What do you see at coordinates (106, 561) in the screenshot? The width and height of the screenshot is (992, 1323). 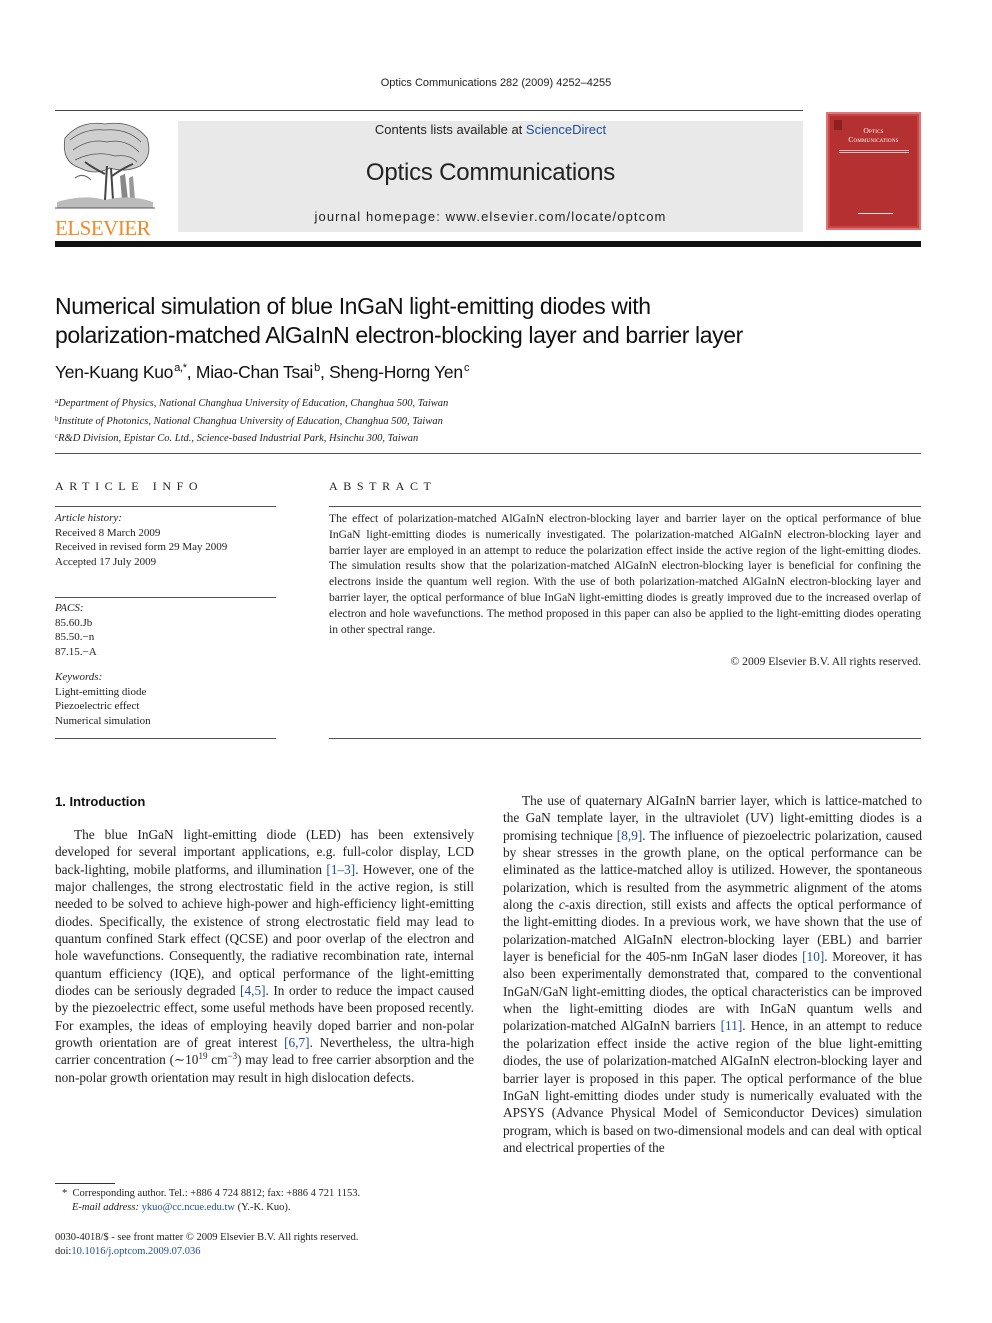 I see `history-item: Accepted 17 July 2009` at bounding box center [106, 561].